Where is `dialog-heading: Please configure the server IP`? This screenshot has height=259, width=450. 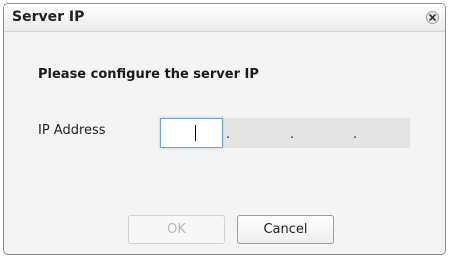 dialog-heading: Please configure the server IP is located at coordinates (148, 74).